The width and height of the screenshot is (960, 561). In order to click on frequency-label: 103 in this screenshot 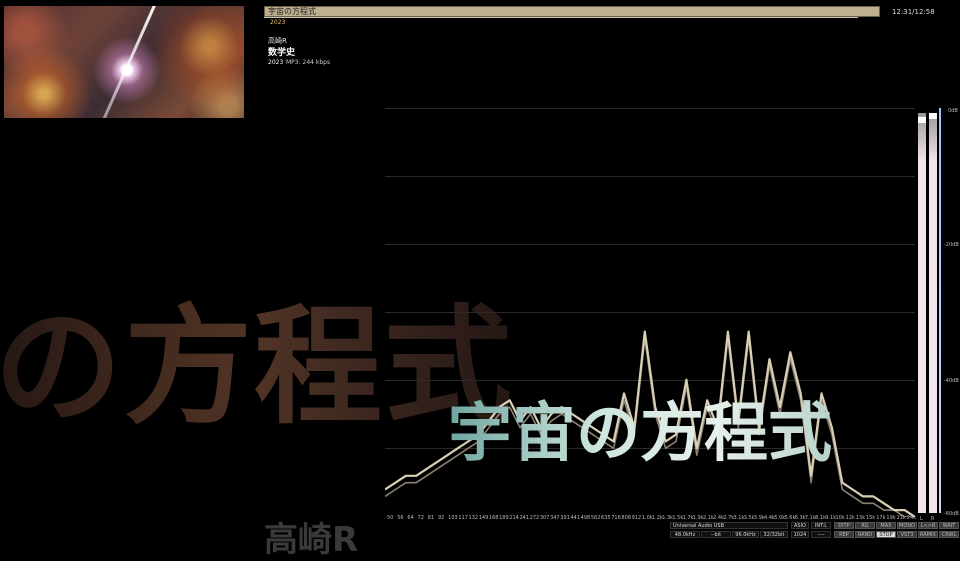, I will do `click(453, 518)`.